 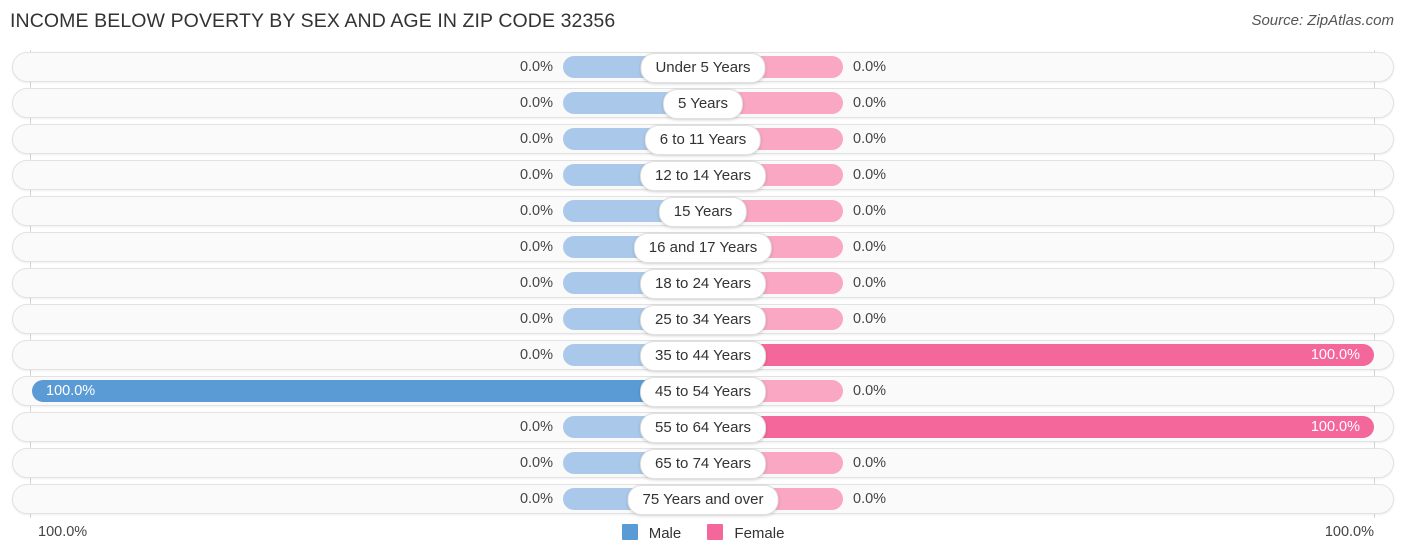 I want to click on row-label-pill: 12 to 14 Years, so click(x=703, y=176).